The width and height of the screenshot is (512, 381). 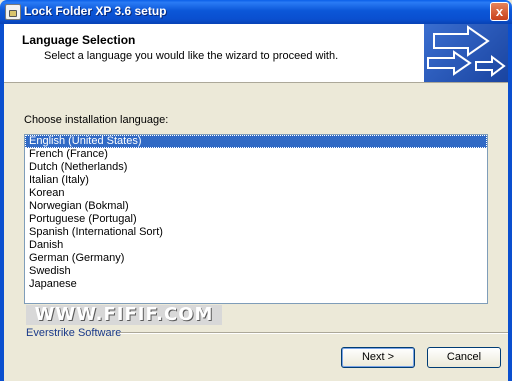 I want to click on language-option: English (United States), so click(x=256, y=141).